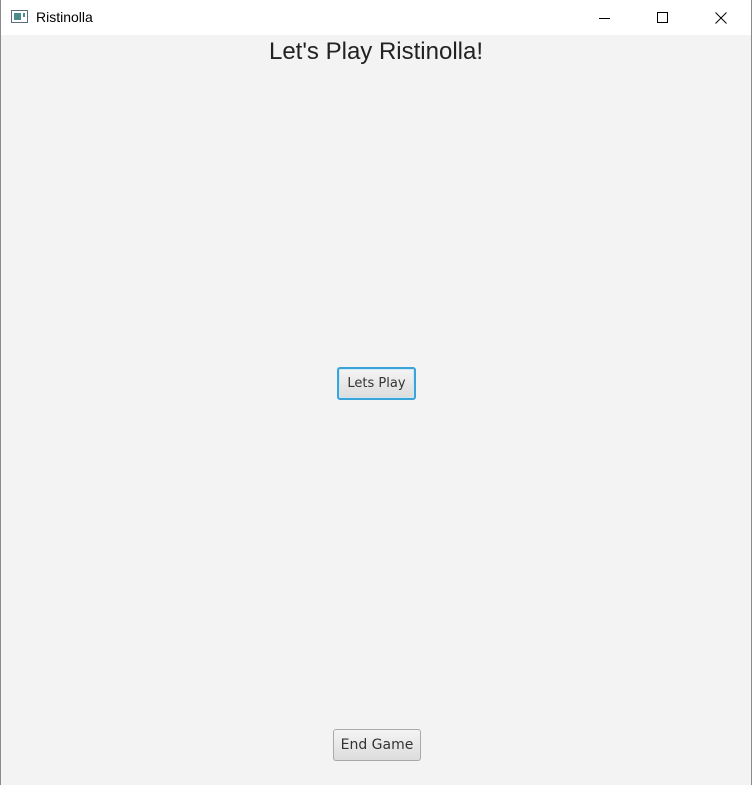  I want to click on minimize-button, so click(605, 17).